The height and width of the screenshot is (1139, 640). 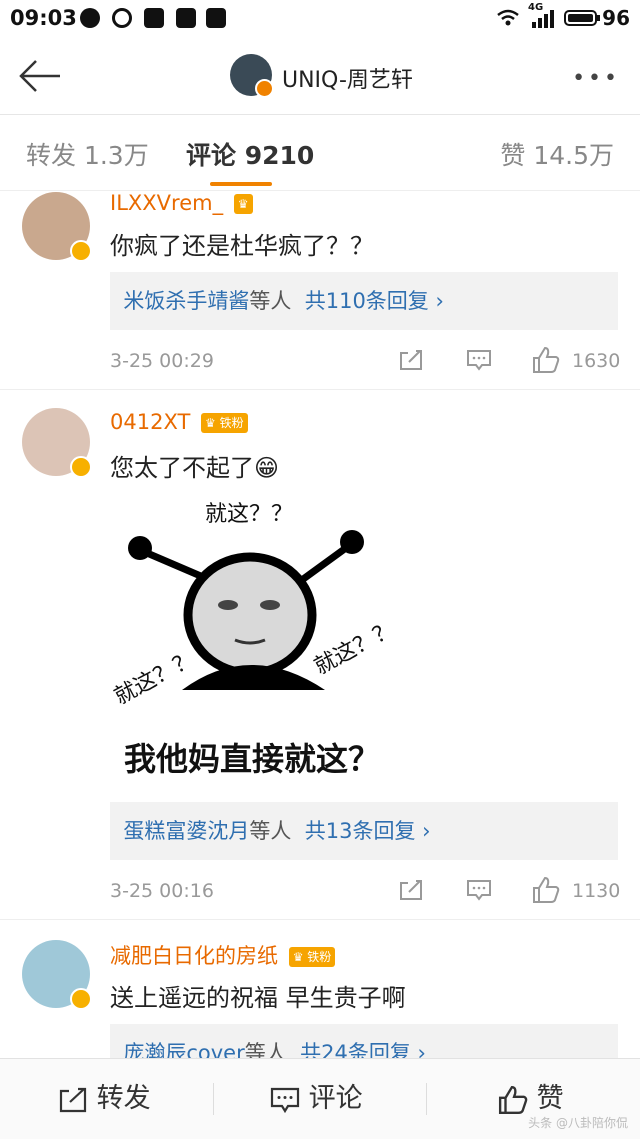 What do you see at coordinates (368, 831) in the screenshot?
I see `reply-count: 共13条回复 ›` at bounding box center [368, 831].